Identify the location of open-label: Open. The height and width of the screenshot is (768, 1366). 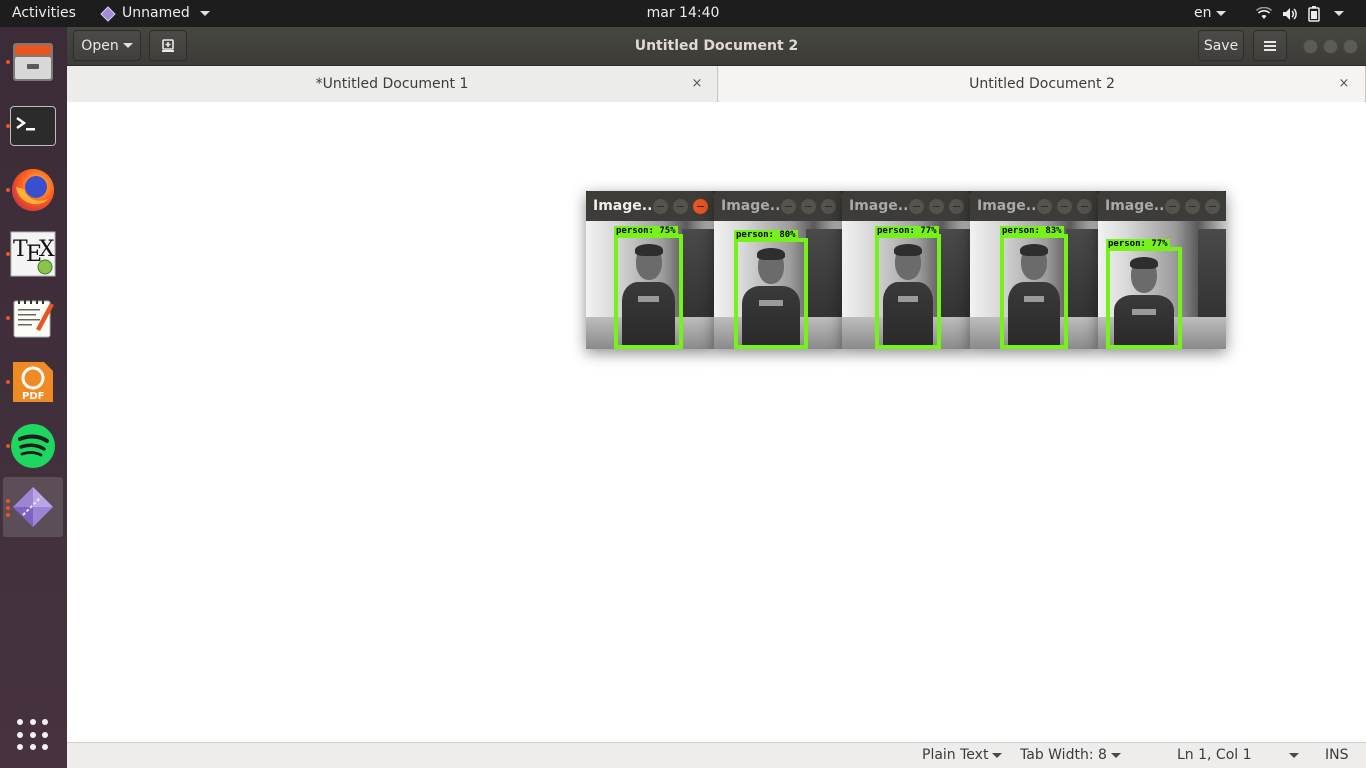
(100, 45).